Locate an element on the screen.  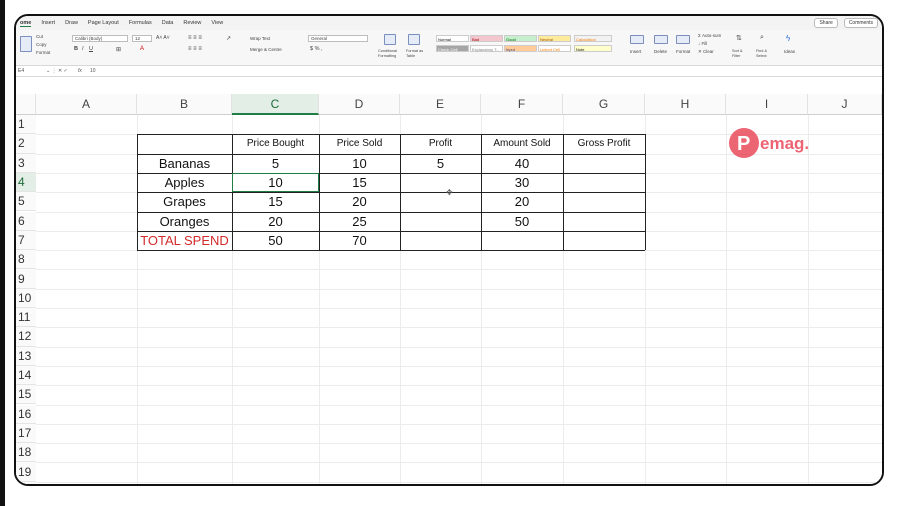
tab-insert: Insert is located at coordinates (48, 23).